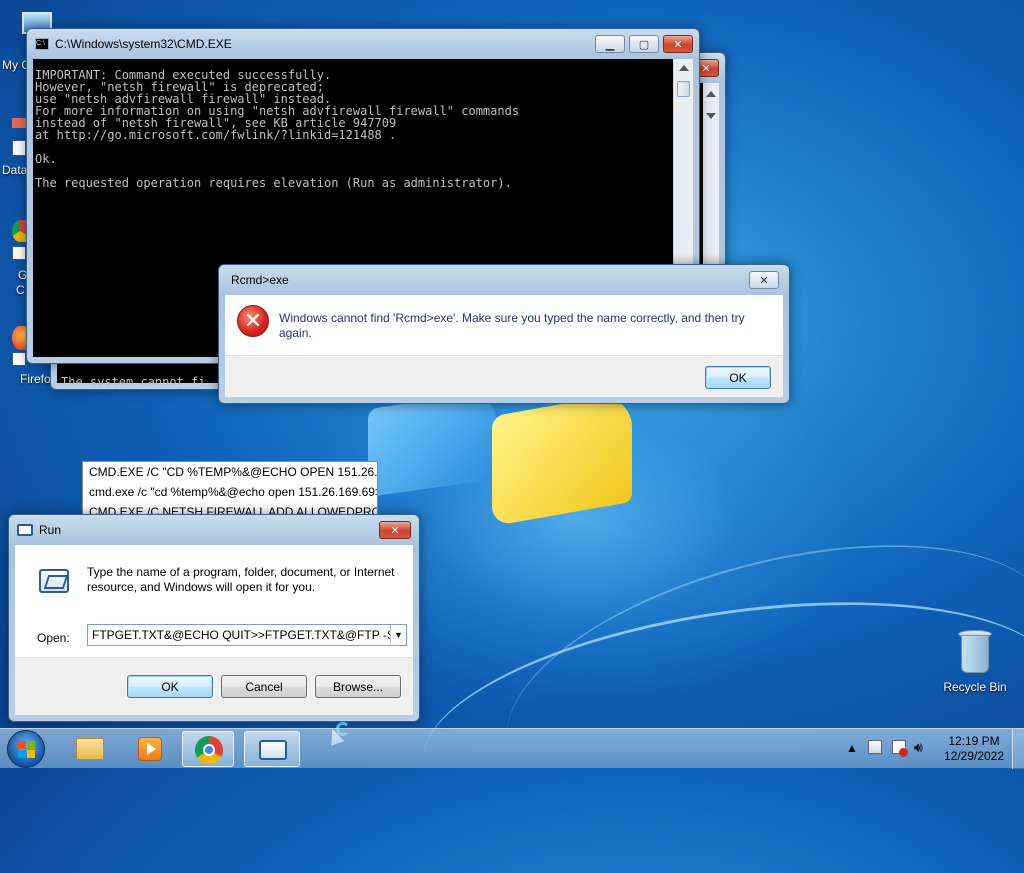 The image size is (1024, 873). What do you see at coordinates (432, 444) in the screenshot?
I see `wallpaper-flag-blue` at bounding box center [432, 444].